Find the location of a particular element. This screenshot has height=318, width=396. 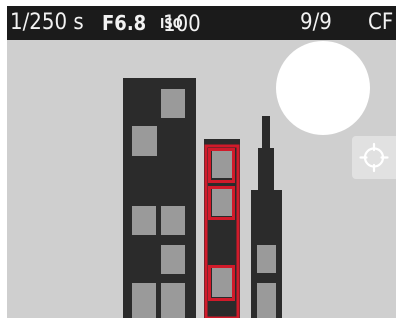

iso-value: 100 is located at coordinates (182, 24).